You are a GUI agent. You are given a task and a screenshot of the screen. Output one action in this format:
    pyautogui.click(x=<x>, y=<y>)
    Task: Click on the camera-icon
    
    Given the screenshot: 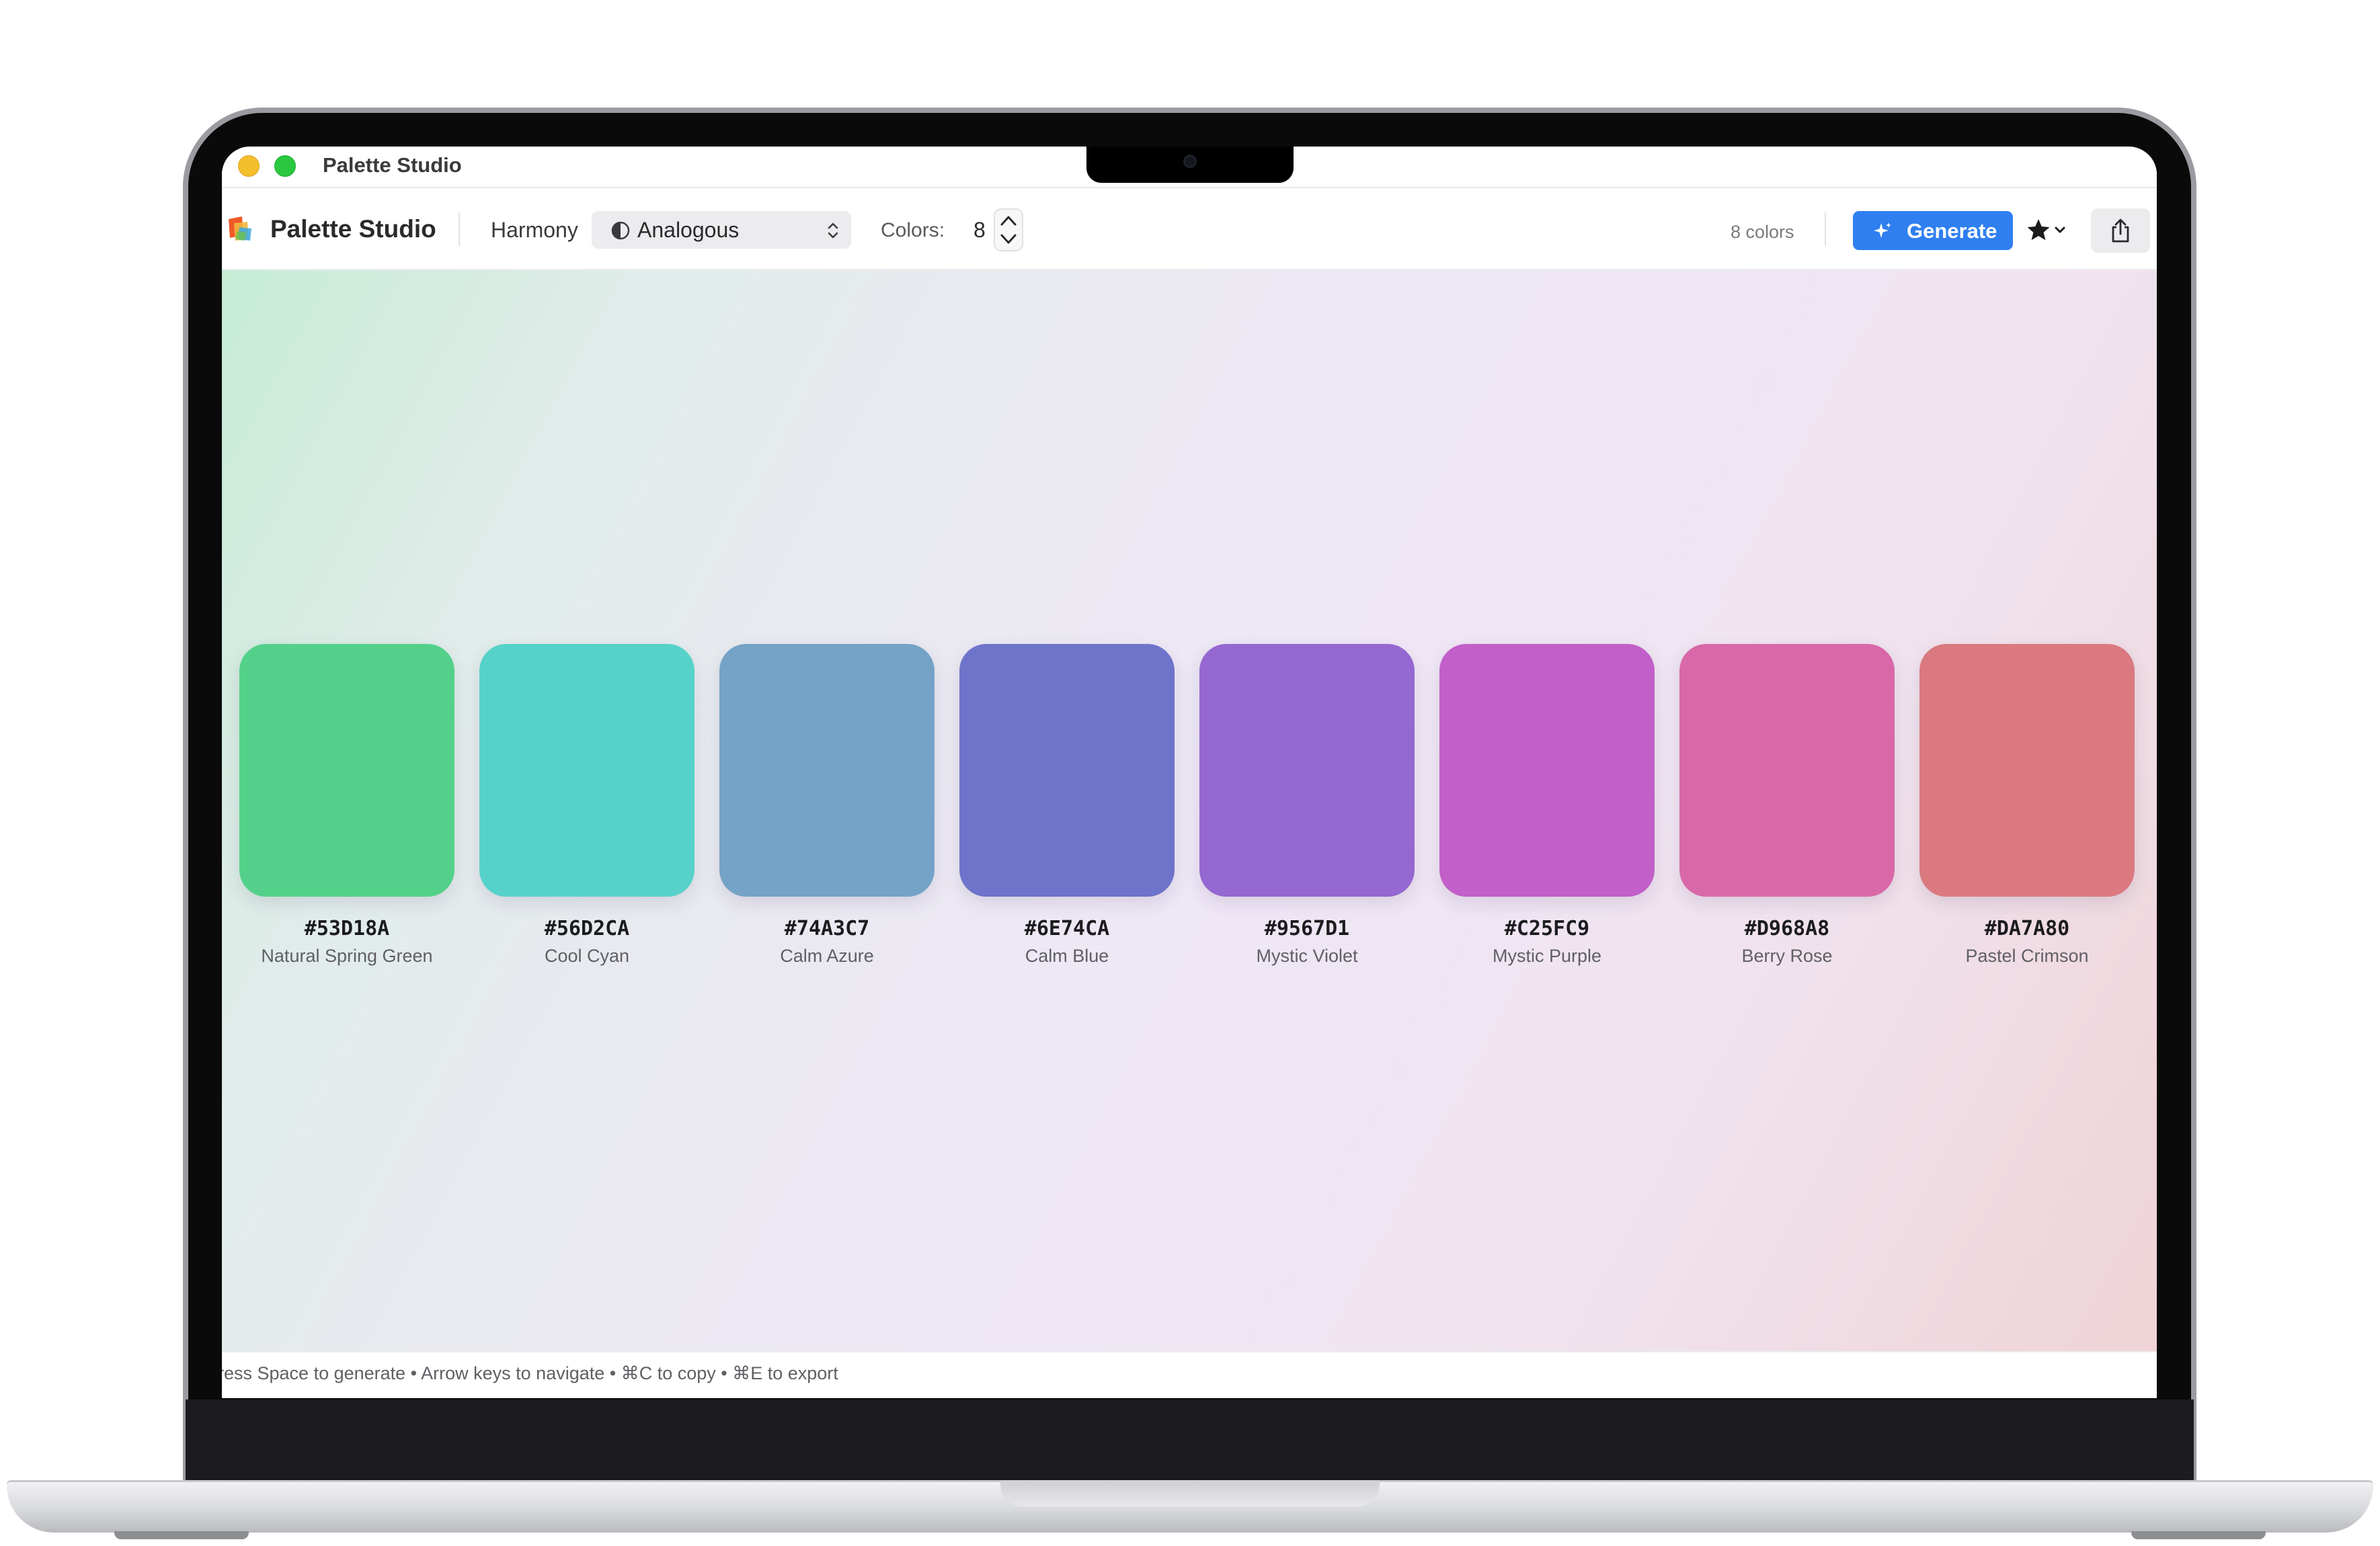 What is the action you would take?
    pyautogui.click(x=1190, y=161)
    